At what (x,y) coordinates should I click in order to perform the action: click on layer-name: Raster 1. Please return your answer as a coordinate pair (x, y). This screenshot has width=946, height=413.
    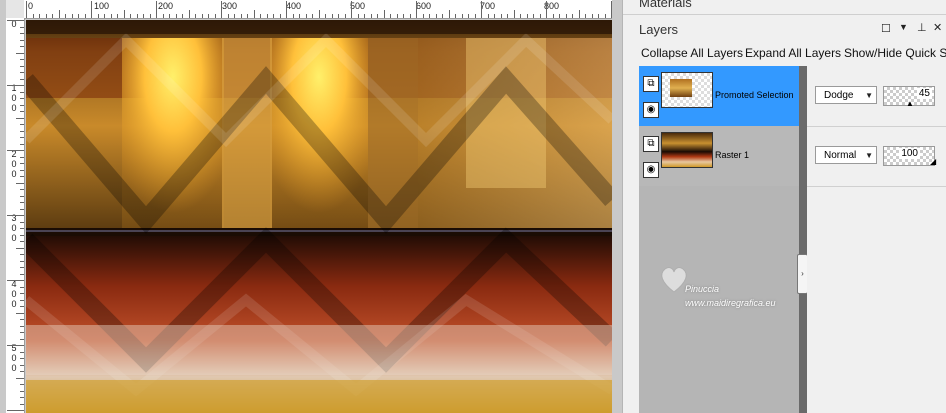
    Looking at the image, I should click on (732, 155).